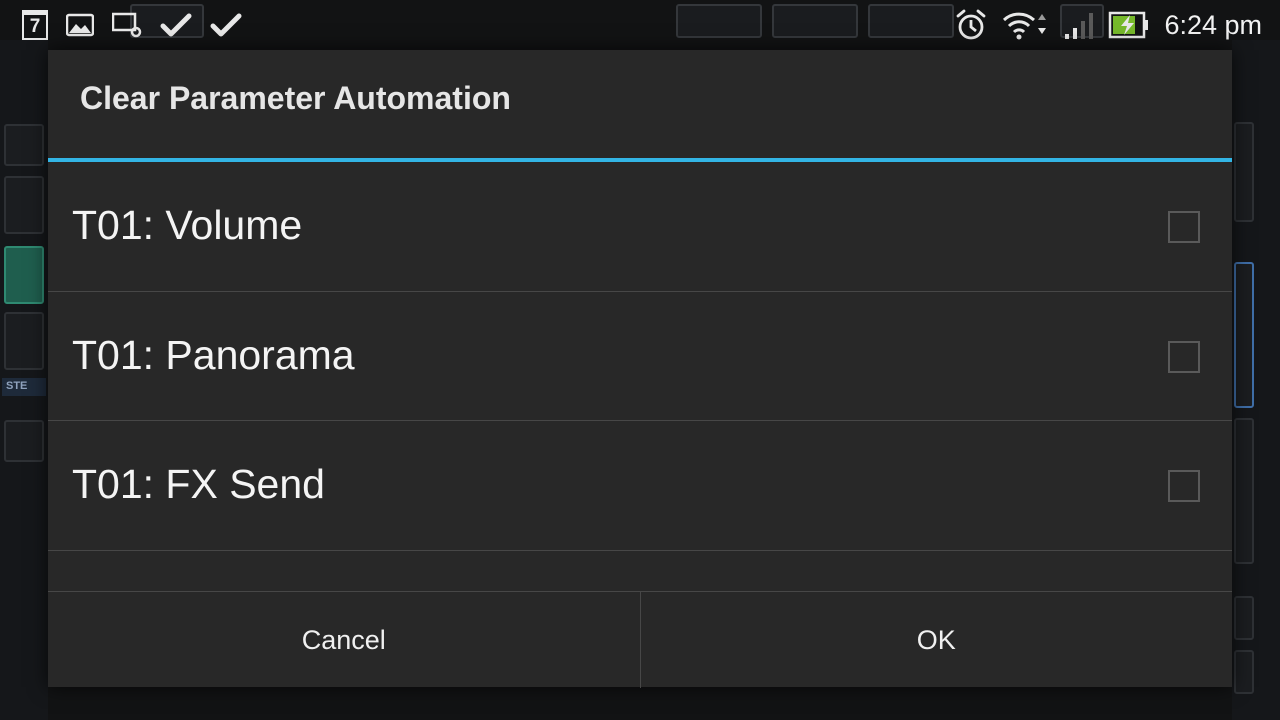  Describe the element at coordinates (1079, 25) in the screenshot. I see `signal-icon` at that location.